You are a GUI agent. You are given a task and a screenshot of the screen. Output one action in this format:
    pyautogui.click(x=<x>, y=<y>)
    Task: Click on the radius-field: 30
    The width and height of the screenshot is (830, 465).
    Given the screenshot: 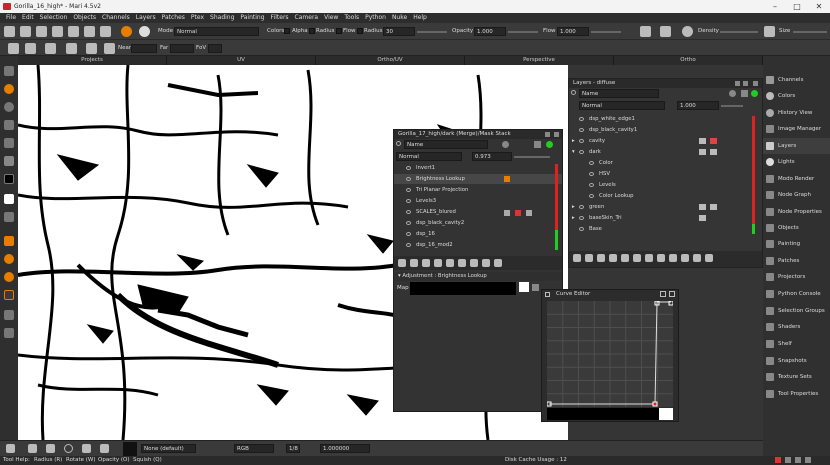 What is the action you would take?
    pyautogui.click(x=399, y=31)
    